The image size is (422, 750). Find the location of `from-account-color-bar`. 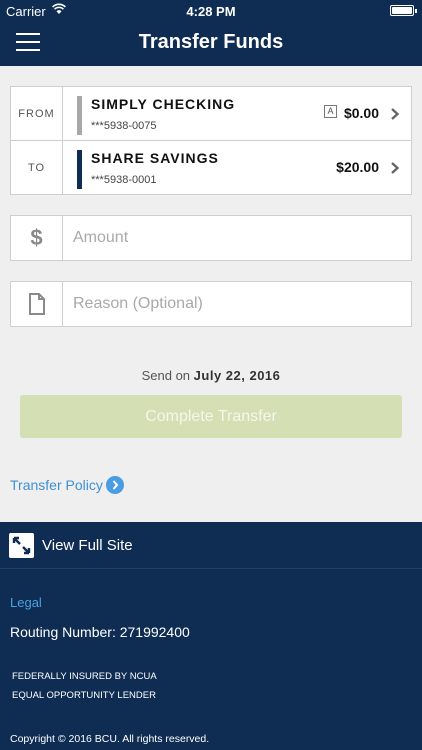

from-account-color-bar is located at coordinates (79, 115).